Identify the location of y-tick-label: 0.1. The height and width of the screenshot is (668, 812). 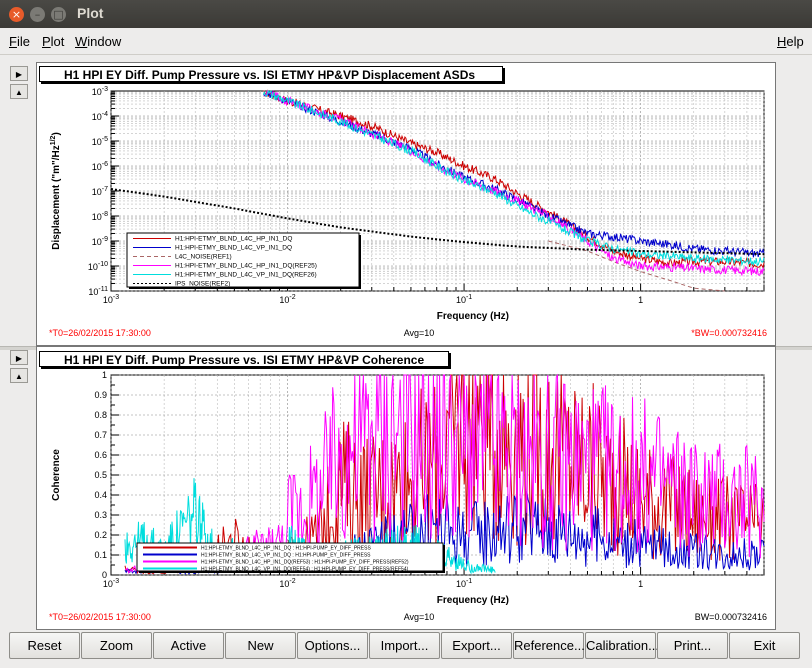
(100, 555).